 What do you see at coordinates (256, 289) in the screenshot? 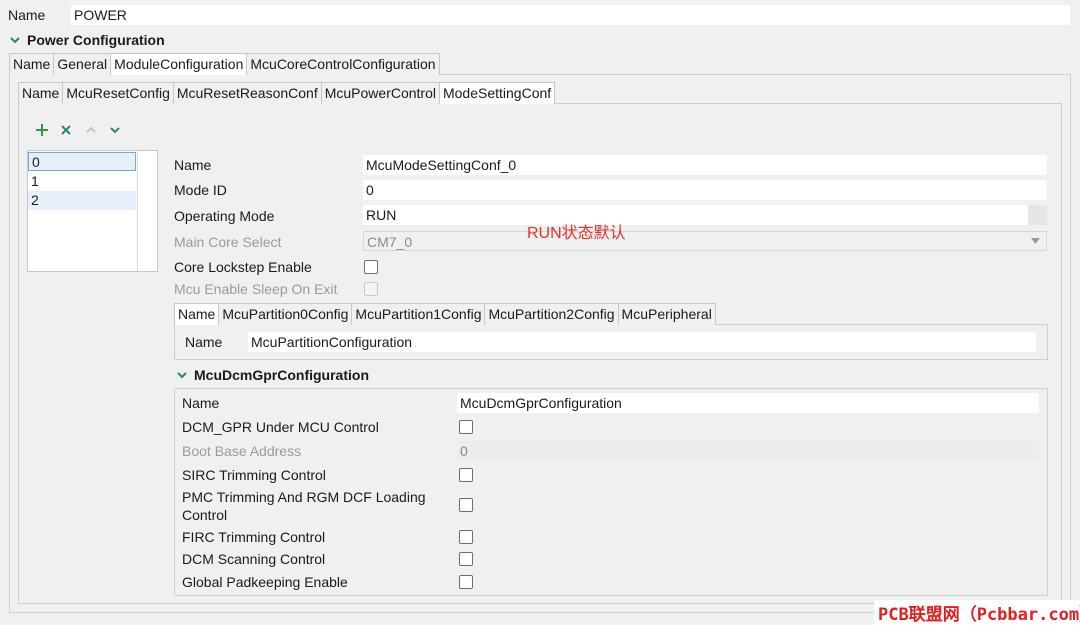
I see `mcu-sleep-exit-label: Mcu Enable Sleep On Exit` at bounding box center [256, 289].